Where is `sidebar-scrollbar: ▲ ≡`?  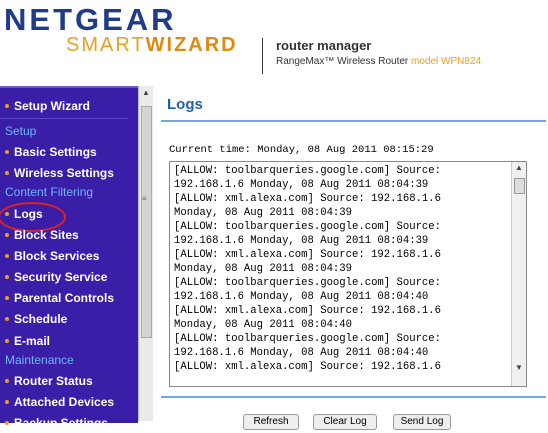
sidebar-scrollbar: ▲ ≡ is located at coordinates (145, 253).